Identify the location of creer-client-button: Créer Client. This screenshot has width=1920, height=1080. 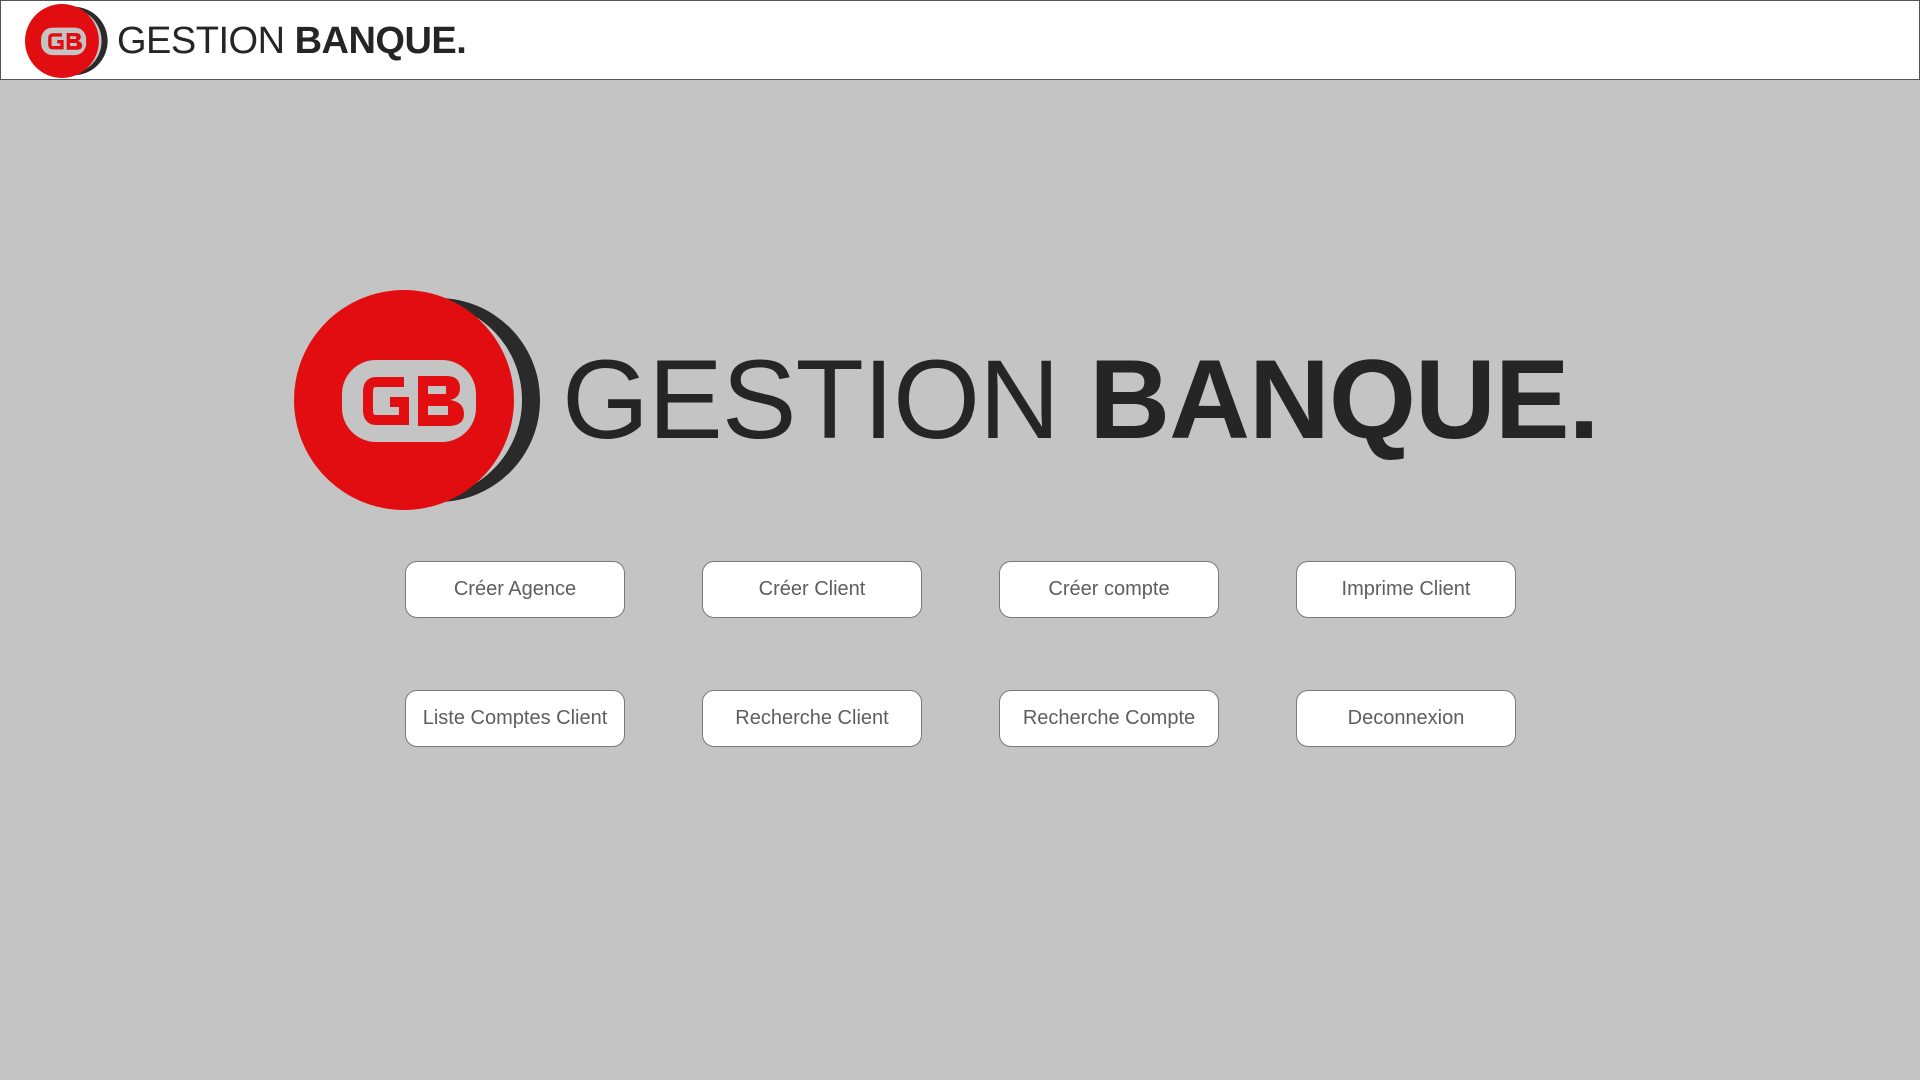
(812, 589).